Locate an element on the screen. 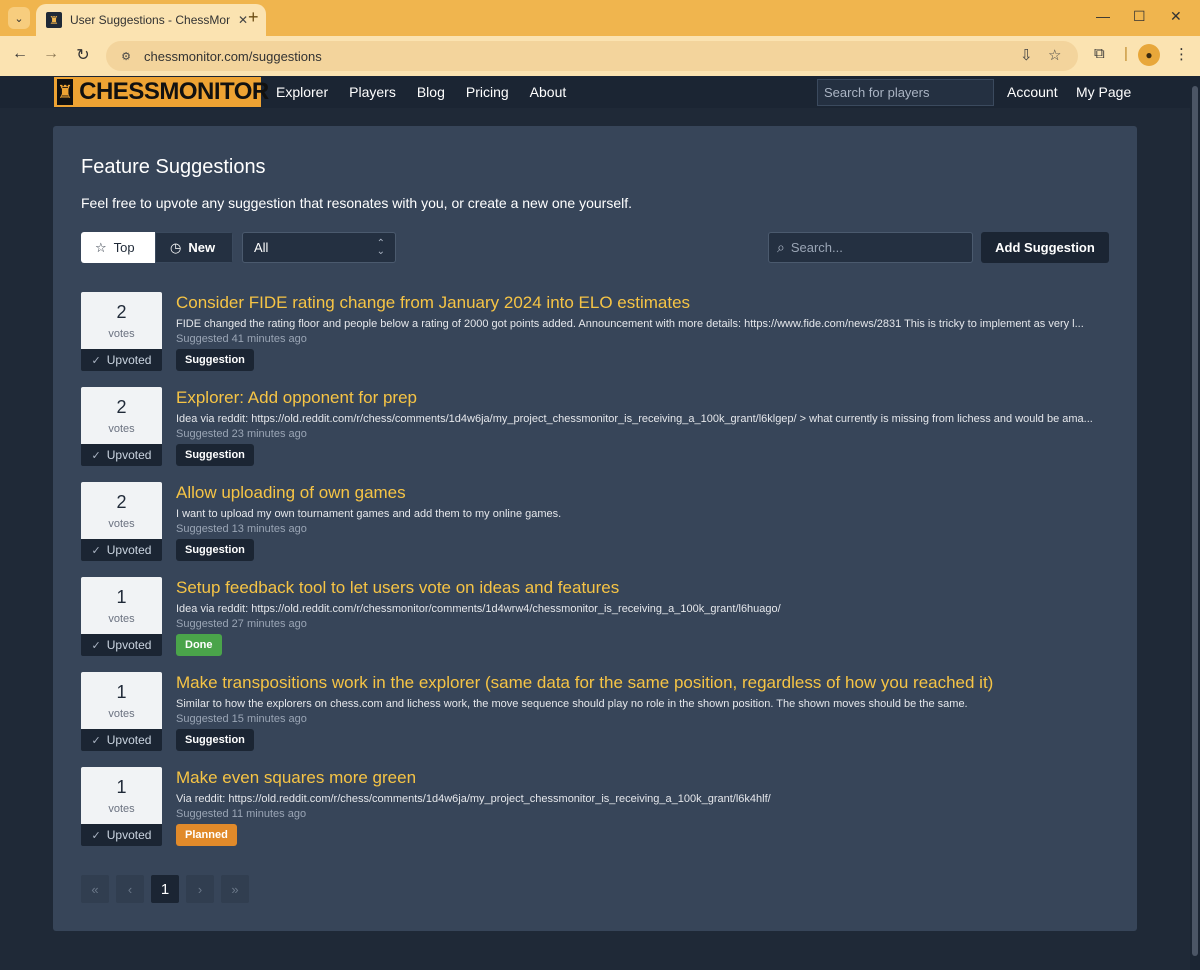 The width and height of the screenshot is (1200, 970). install-app-icon: ⇩ is located at coordinates (1026, 55).